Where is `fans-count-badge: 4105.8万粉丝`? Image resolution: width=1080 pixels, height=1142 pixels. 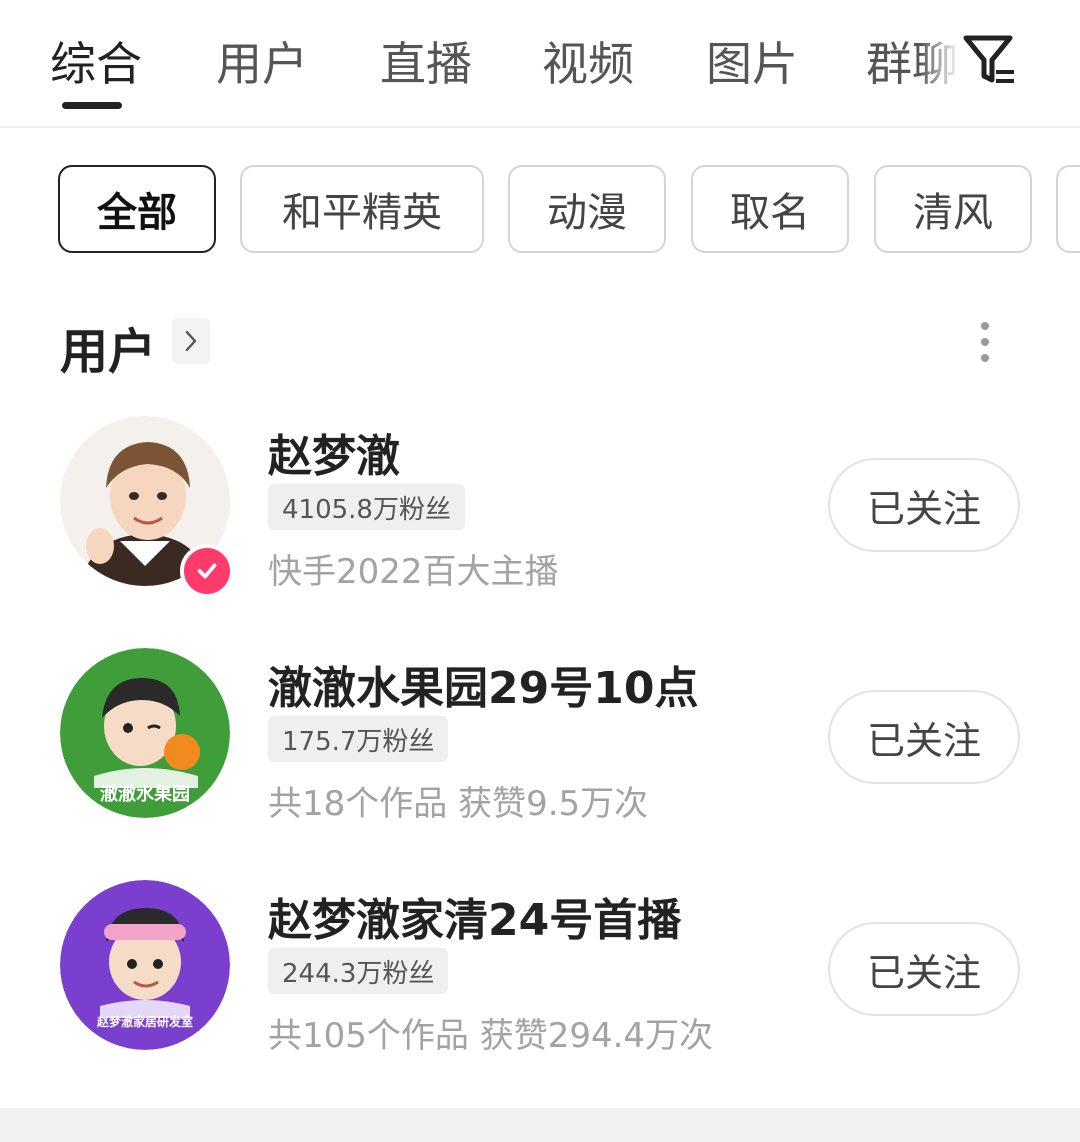
fans-count-badge: 4105.8万粉丝 is located at coordinates (366, 507).